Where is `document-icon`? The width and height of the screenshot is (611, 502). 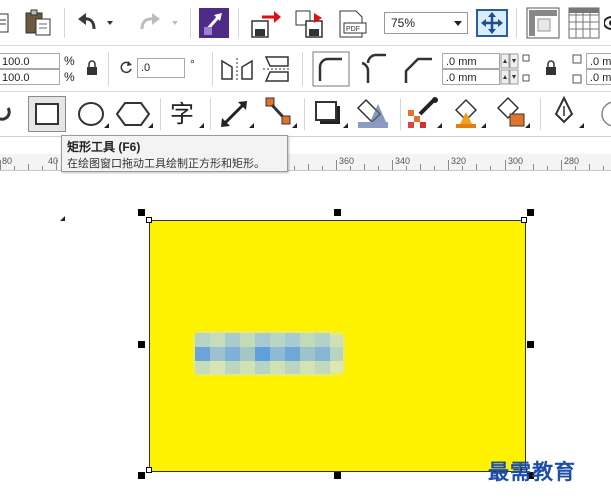
document-icon is located at coordinates (6, 23).